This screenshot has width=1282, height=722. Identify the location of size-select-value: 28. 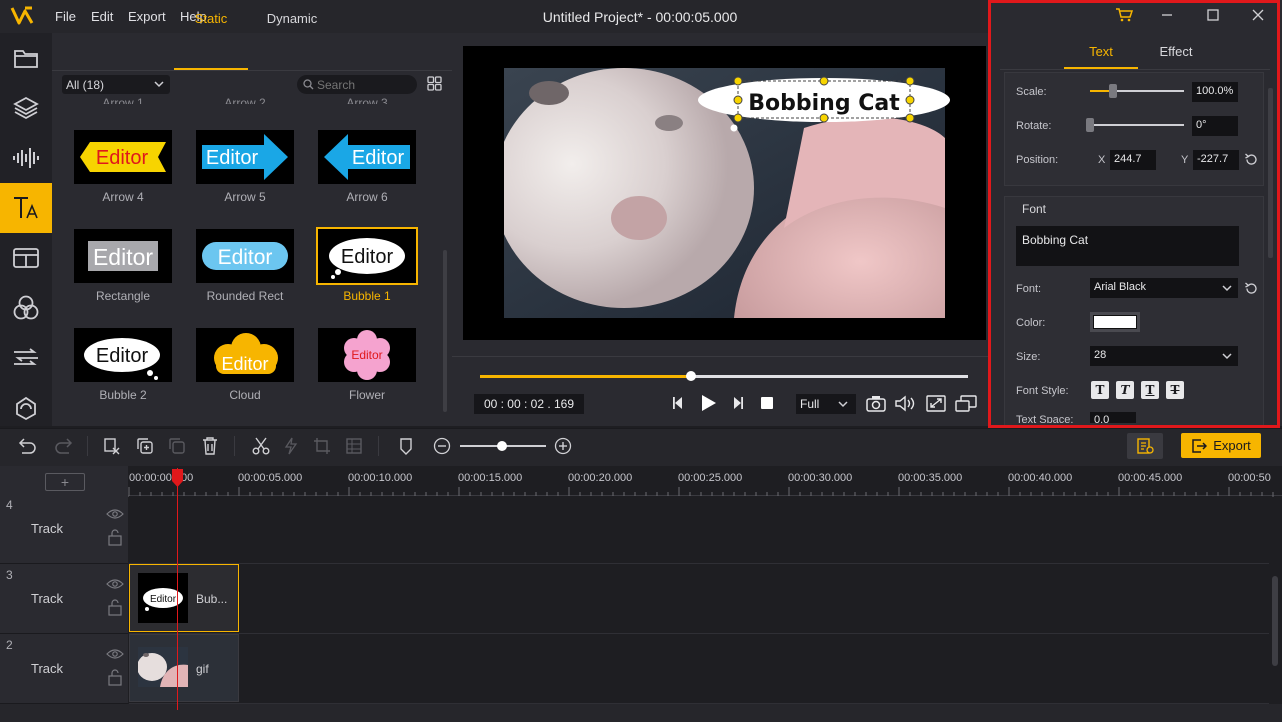
(1100, 355).